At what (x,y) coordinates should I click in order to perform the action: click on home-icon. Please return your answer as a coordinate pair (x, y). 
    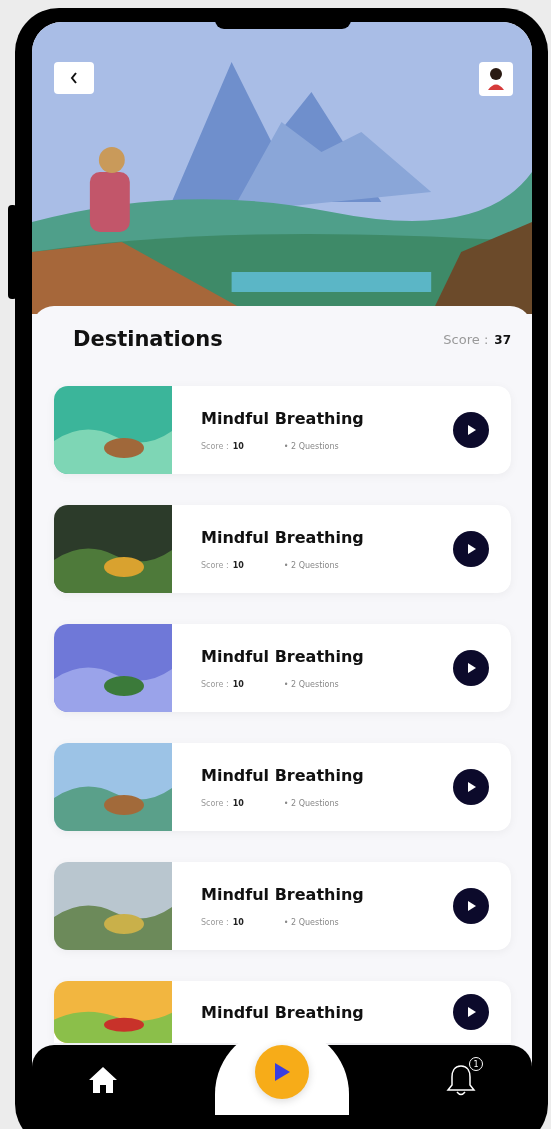
    Looking at the image, I should click on (103, 1080).